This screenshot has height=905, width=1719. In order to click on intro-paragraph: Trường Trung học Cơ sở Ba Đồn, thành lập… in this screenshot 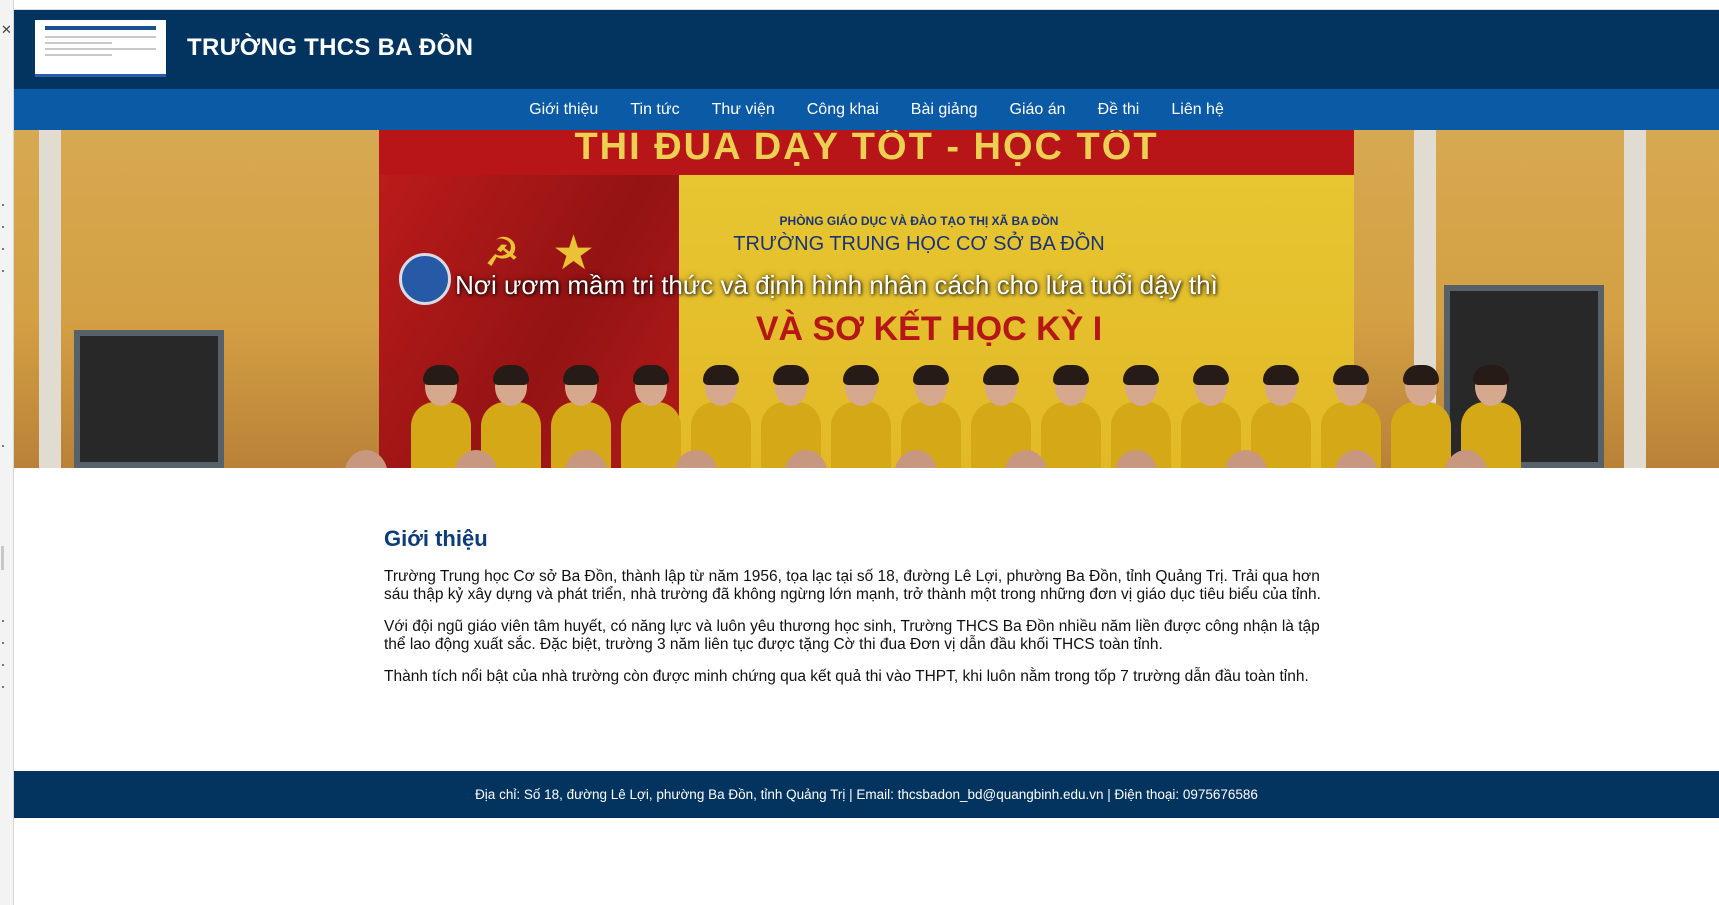, I will do `click(852, 585)`.